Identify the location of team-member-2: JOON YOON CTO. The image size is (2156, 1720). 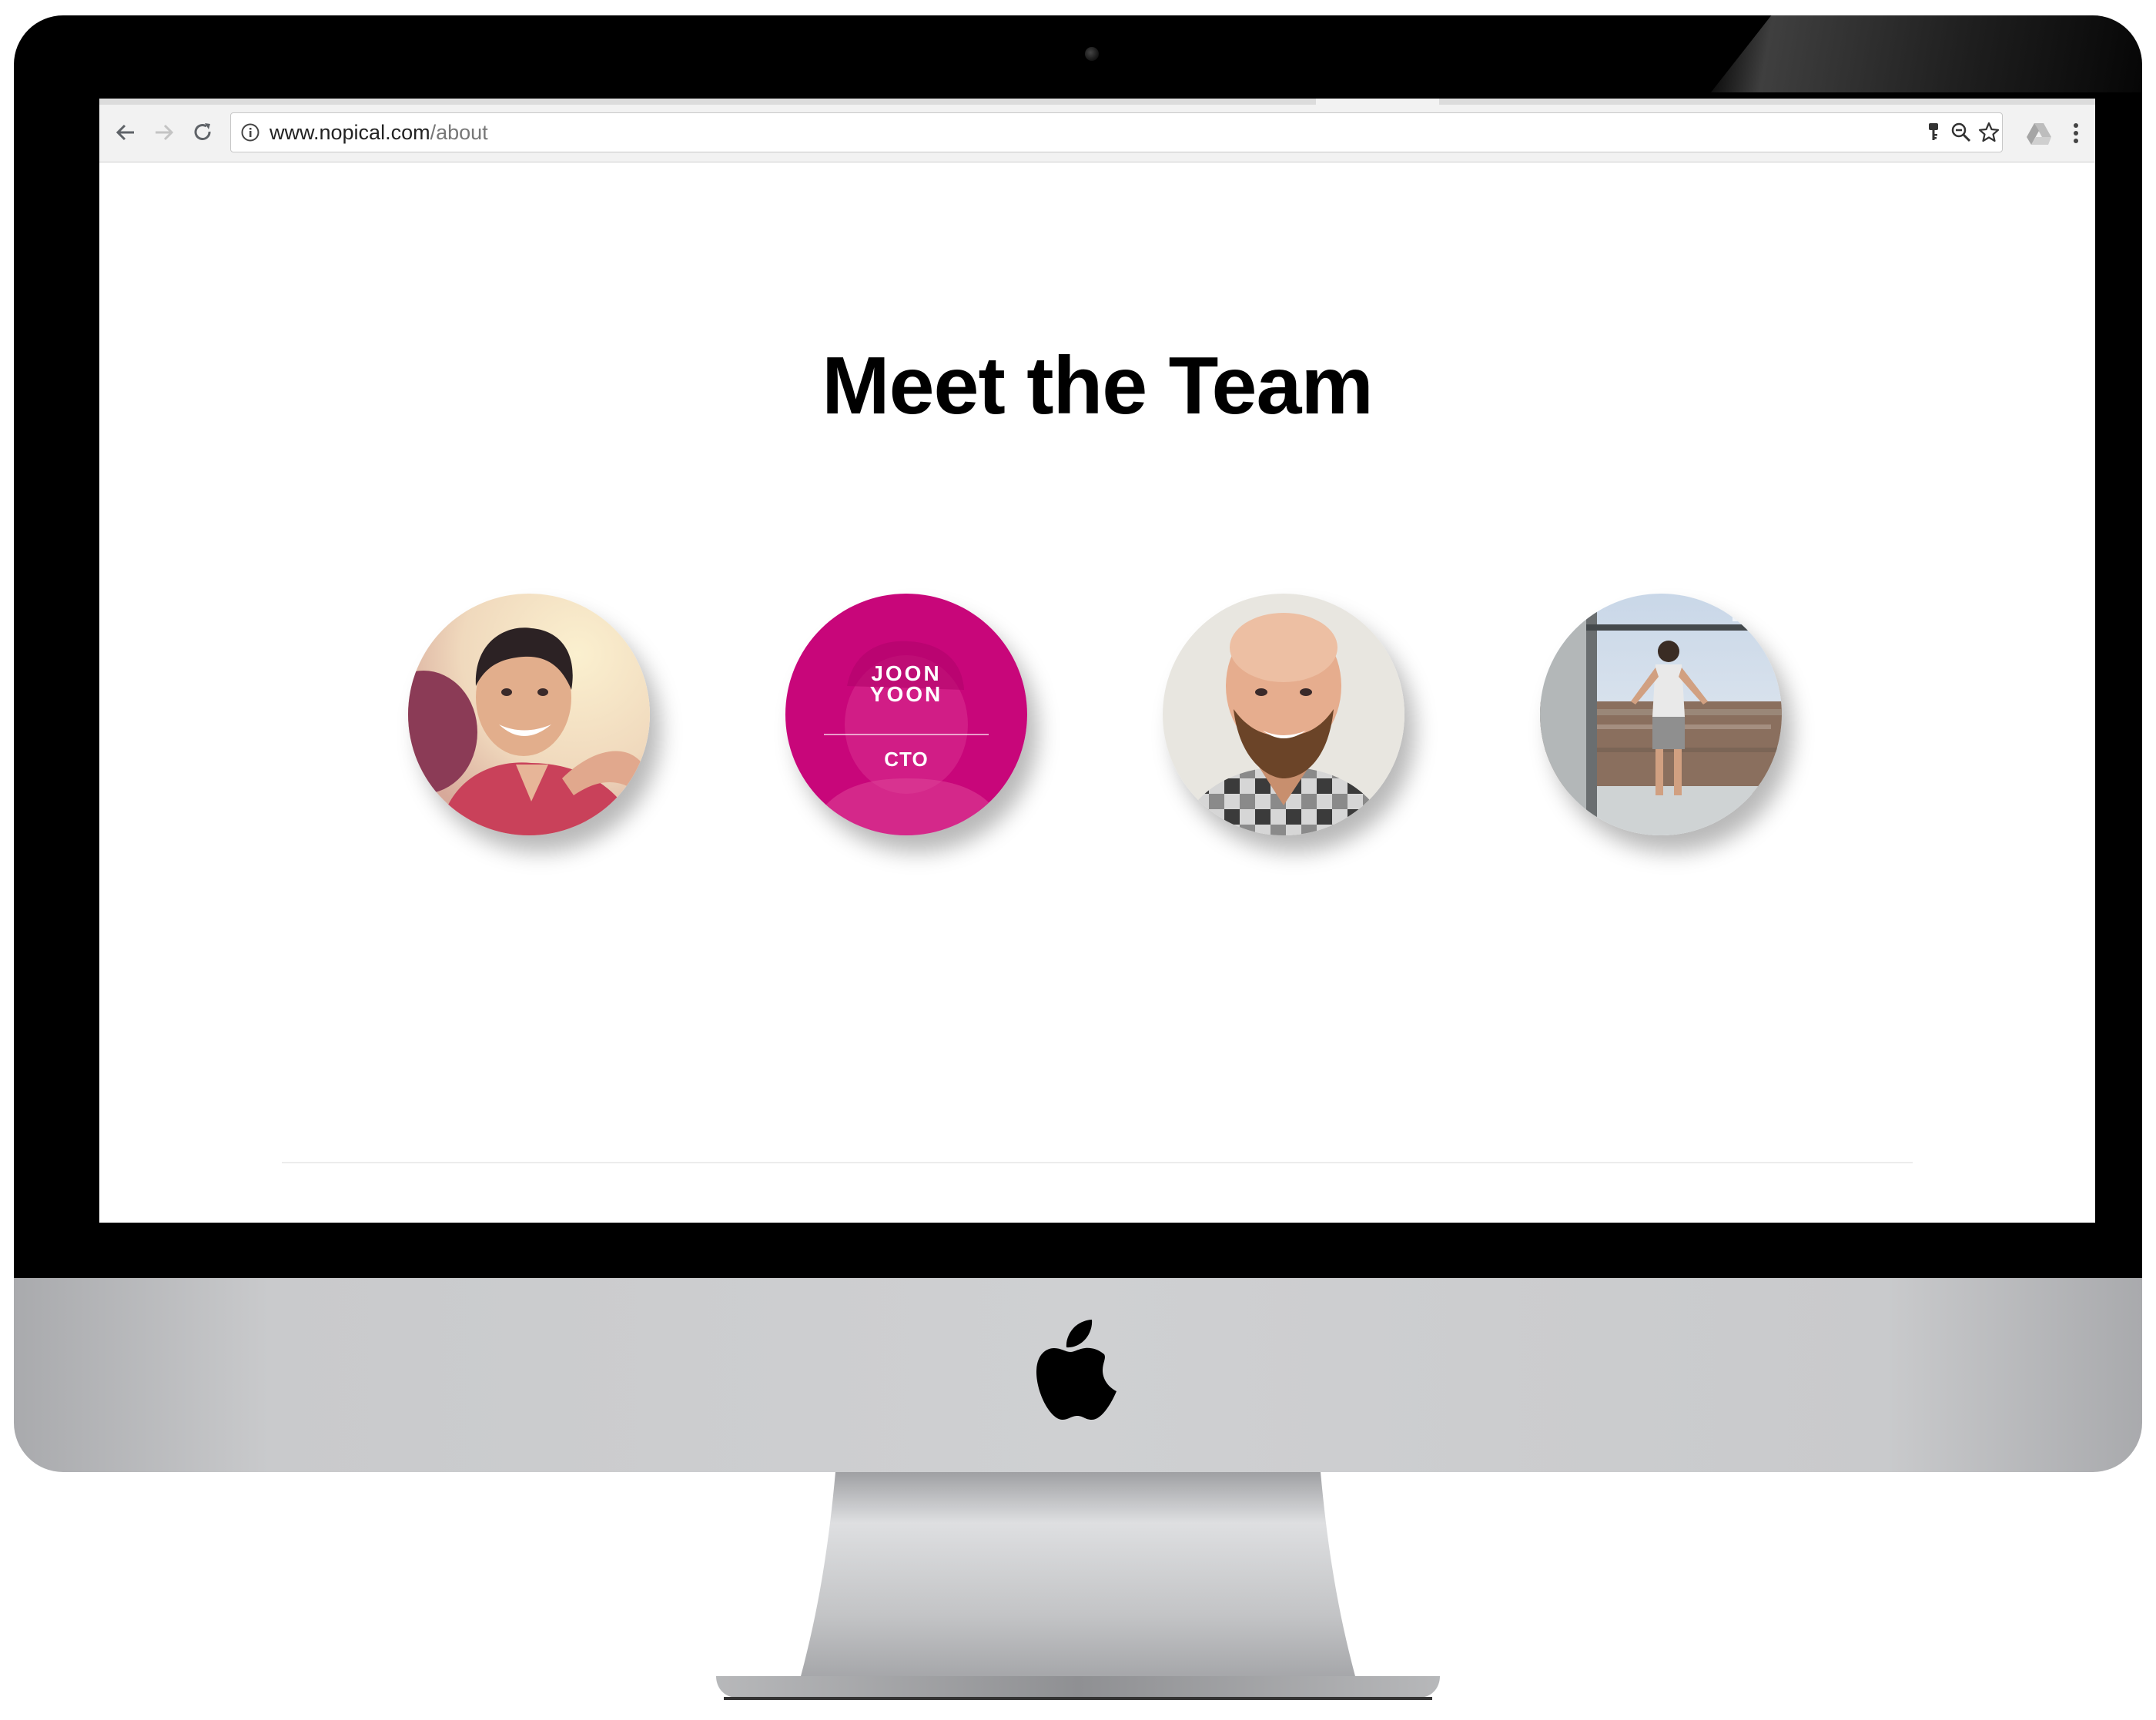
(906, 714).